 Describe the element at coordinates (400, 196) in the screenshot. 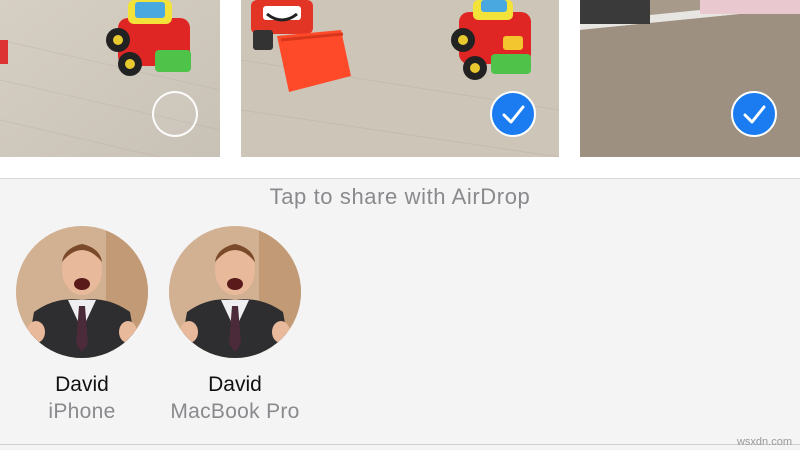

I see `airdrop-hint: Tap to share with AirDrop` at that location.